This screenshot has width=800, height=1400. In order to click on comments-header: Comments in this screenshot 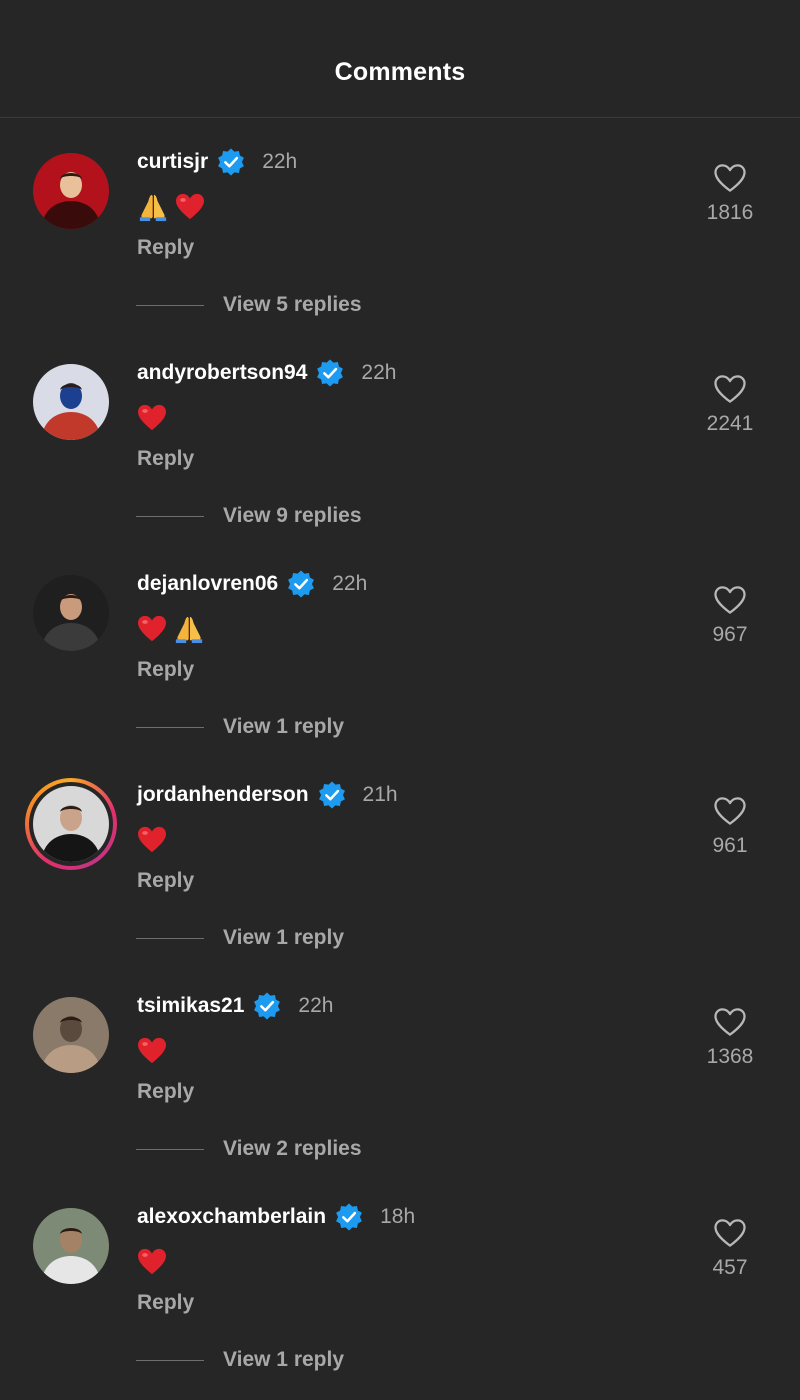, I will do `click(400, 59)`.